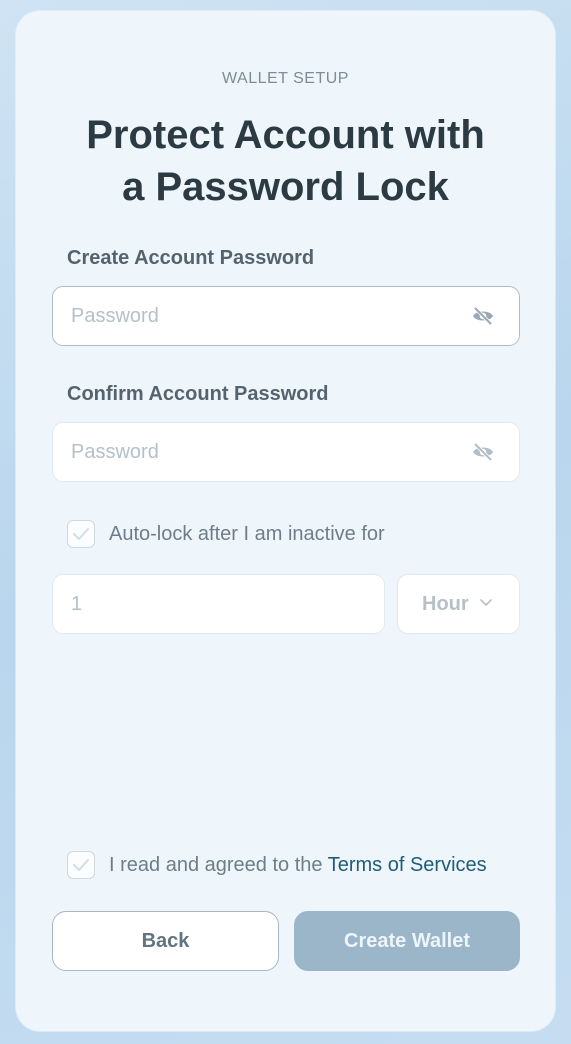 This screenshot has height=1044, width=571. What do you see at coordinates (285, 78) in the screenshot?
I see `step-eyebrow: WALLET SETUP` at bounding box center [285, 78].